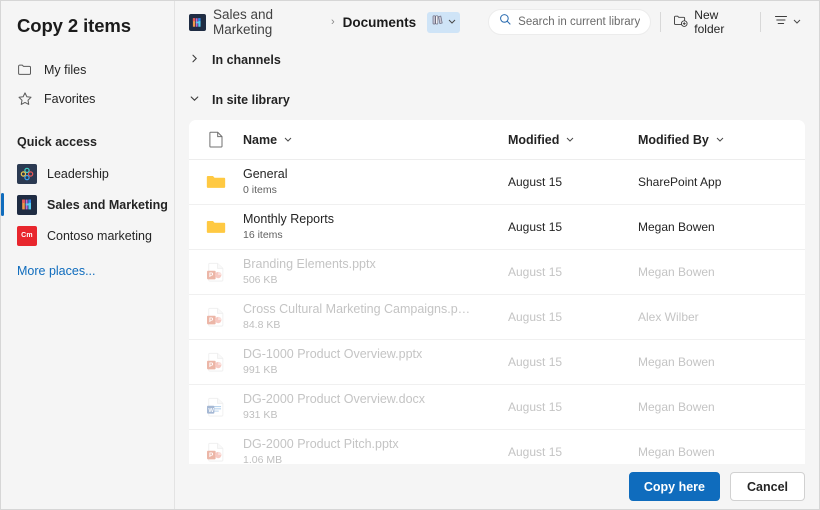 The height and width of the screenshot is (510, 820). I want to click on section-in-site-library: In site library, so click(497, 100).